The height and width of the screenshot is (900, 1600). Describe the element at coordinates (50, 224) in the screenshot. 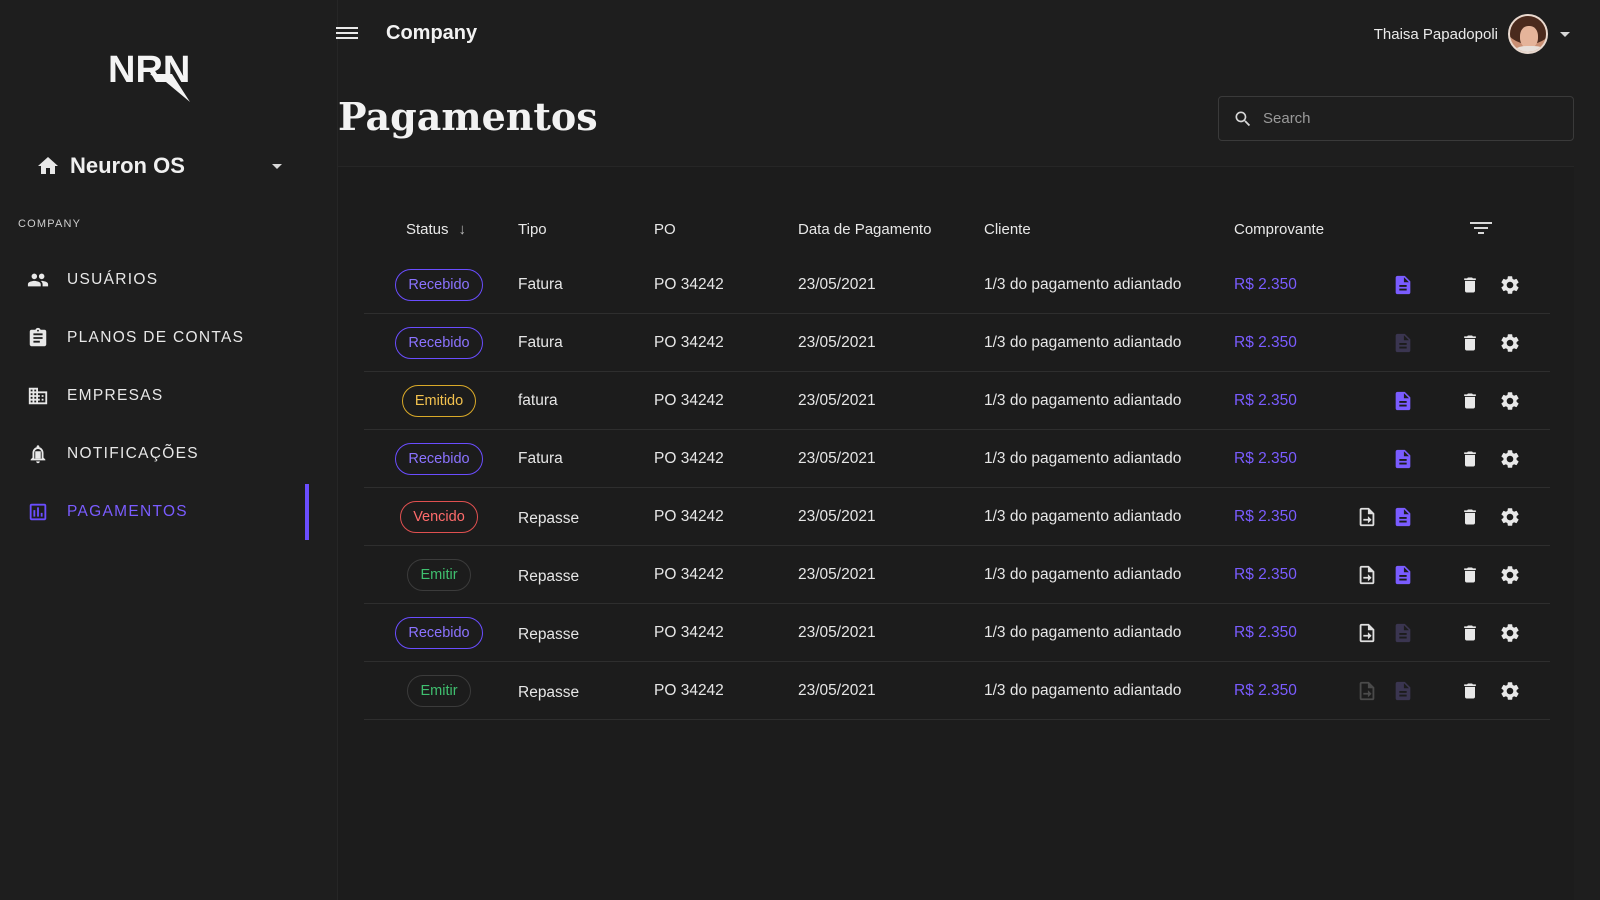

I see `section-label: COMPANY` at that location.